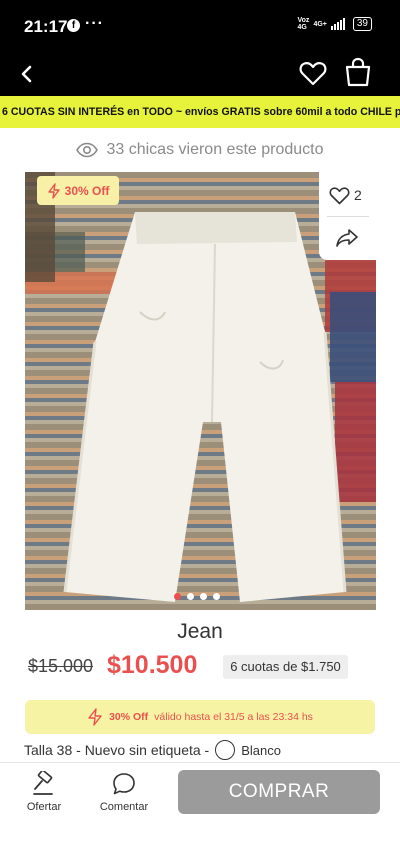 Image resolution: width=400 pixels, height=866 pixels. I want to click on like-count: 2, so click(358, 195).